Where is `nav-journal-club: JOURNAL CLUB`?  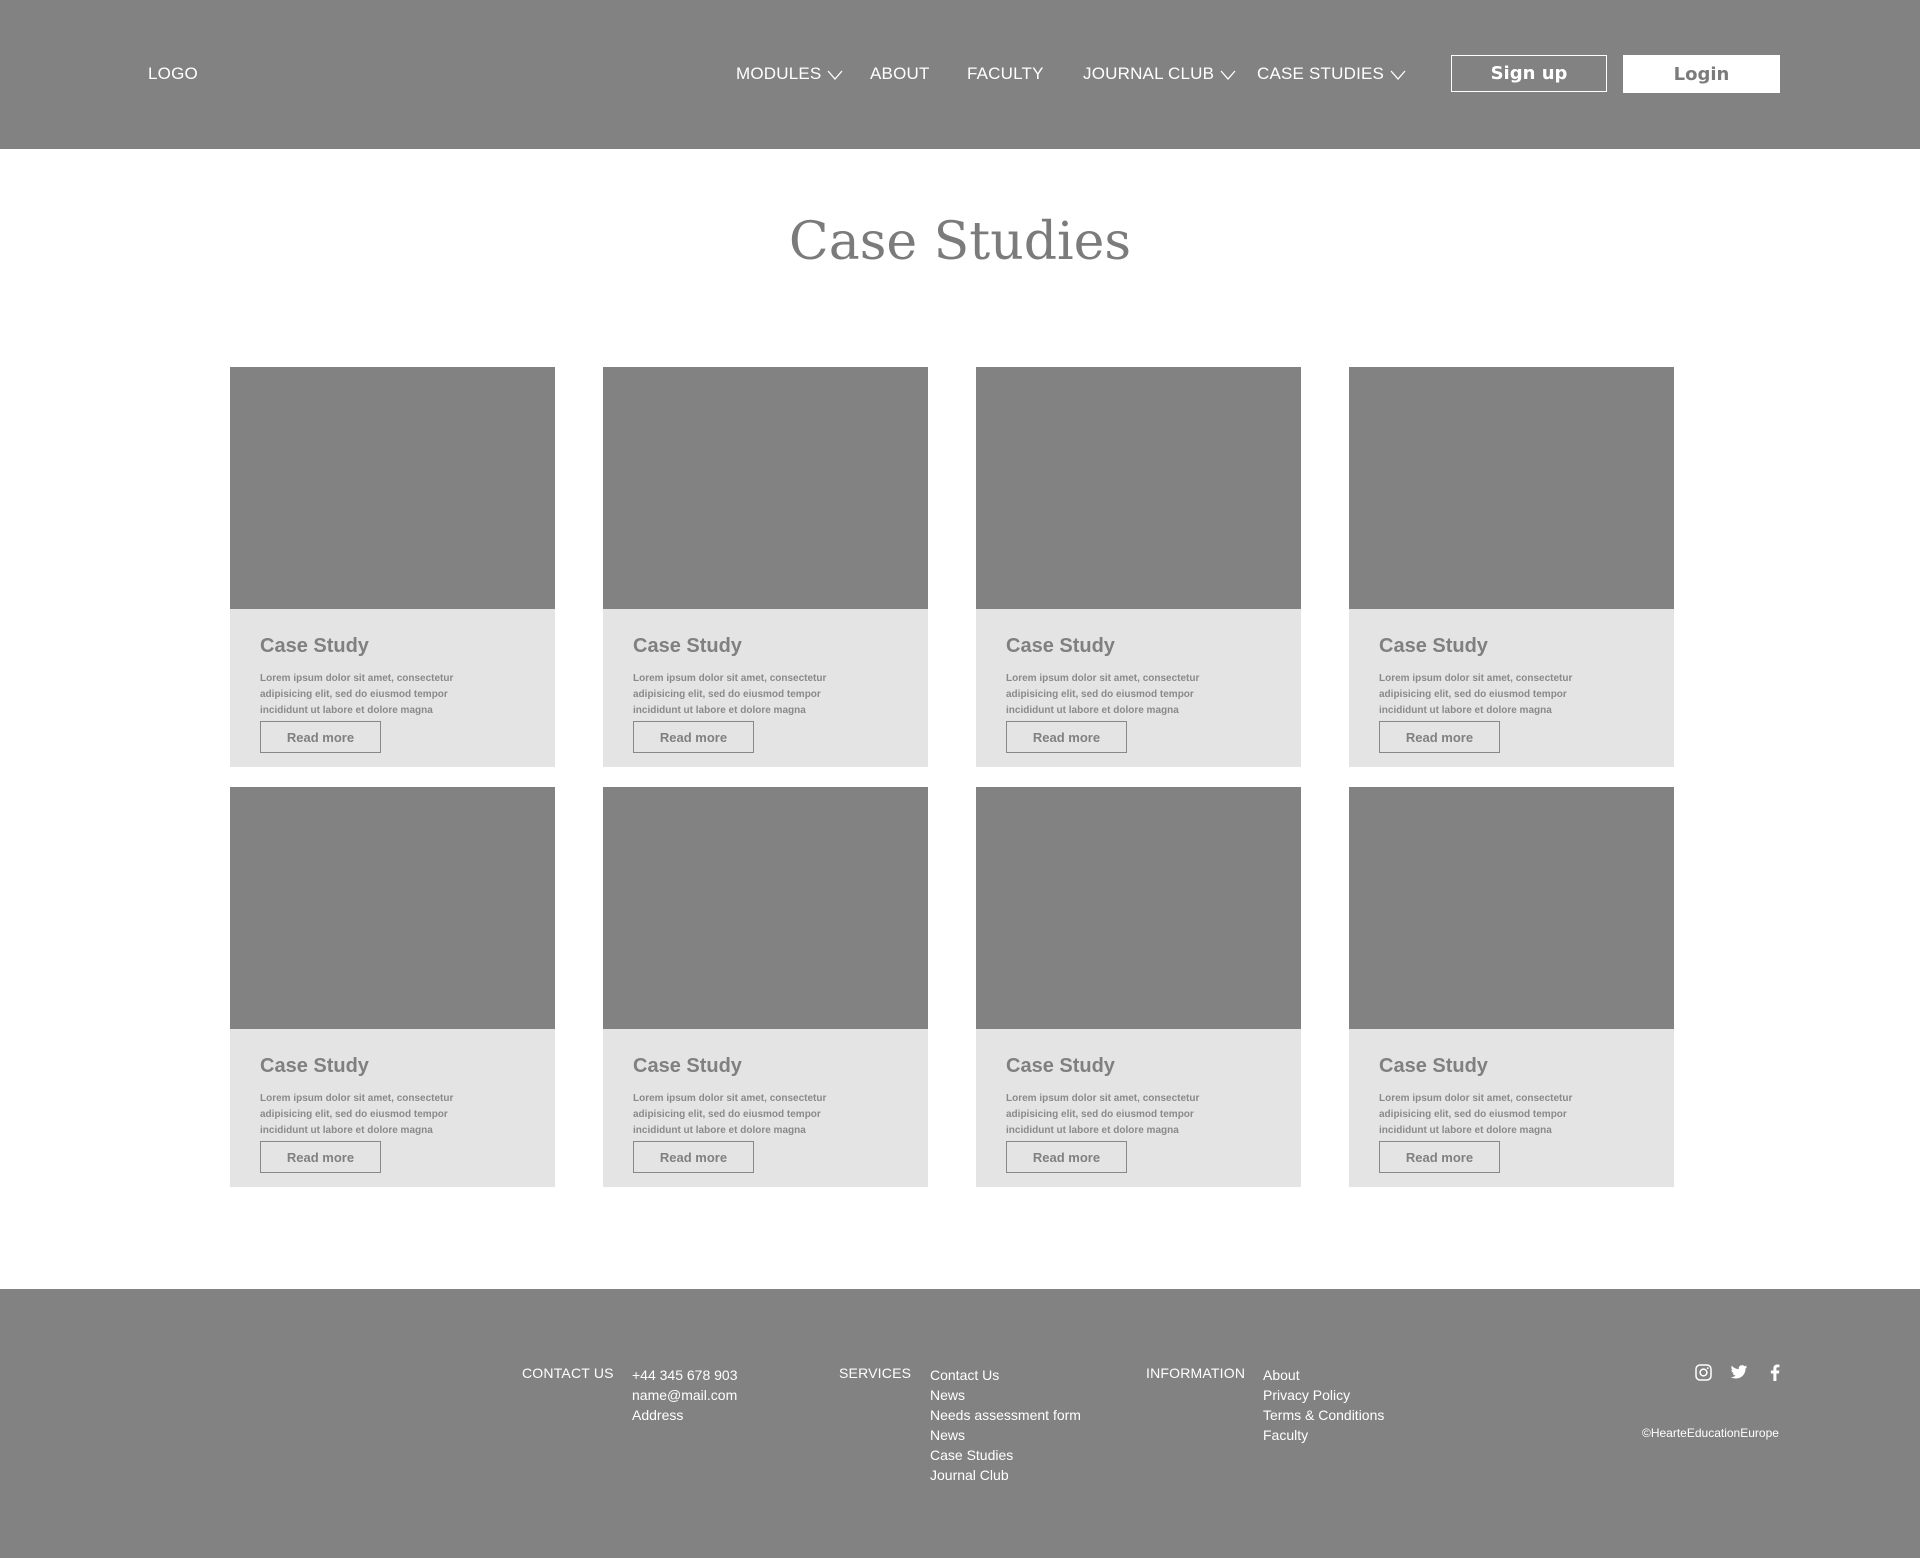
nav-journal-club: JOURNAL CLUB is located at coordinates (1159, 74).